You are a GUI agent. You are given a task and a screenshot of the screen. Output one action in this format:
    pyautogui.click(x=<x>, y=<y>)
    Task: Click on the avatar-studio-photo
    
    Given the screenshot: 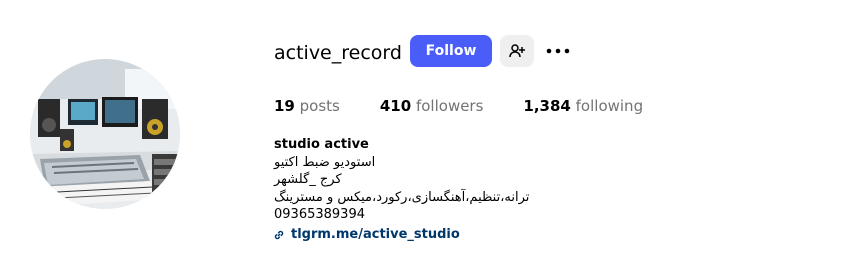 What is the action you would take?
    pyautogui.click(x=105, y=134)
    